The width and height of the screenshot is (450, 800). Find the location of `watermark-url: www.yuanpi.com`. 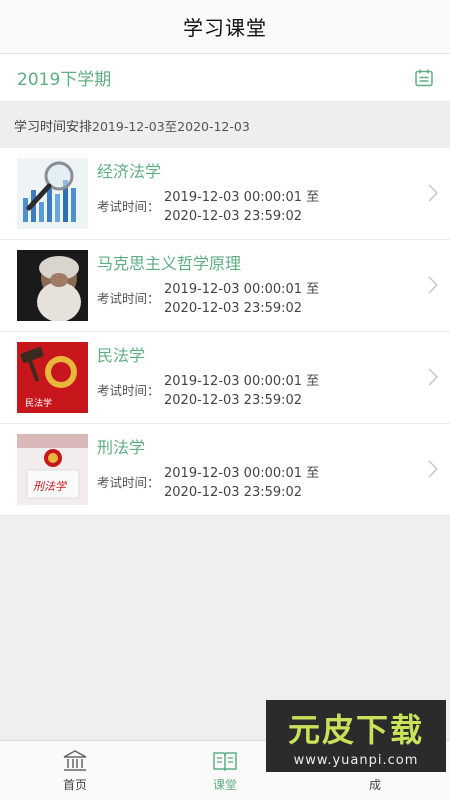

watermark-url: www.yuanpi.com is located at coordinates (356, 760).